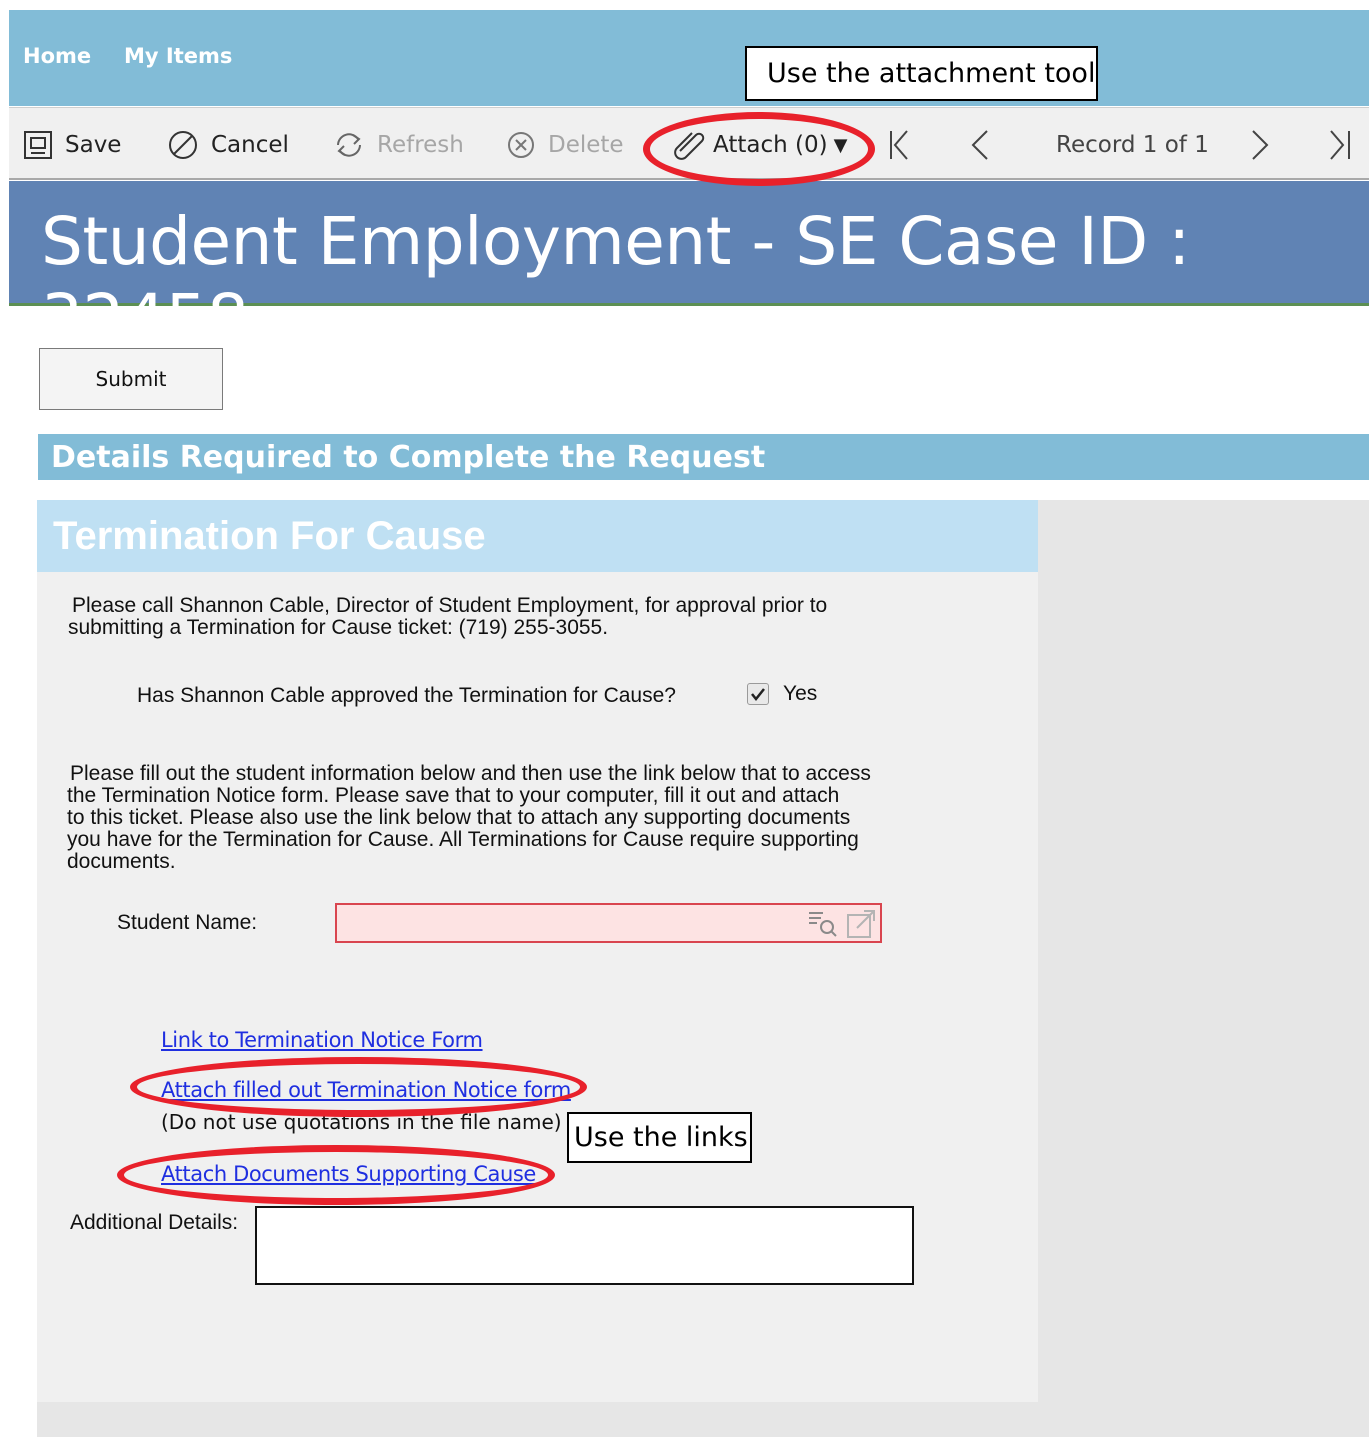  I want to click on form-heading: Termination For Cause, so click(537, 536).